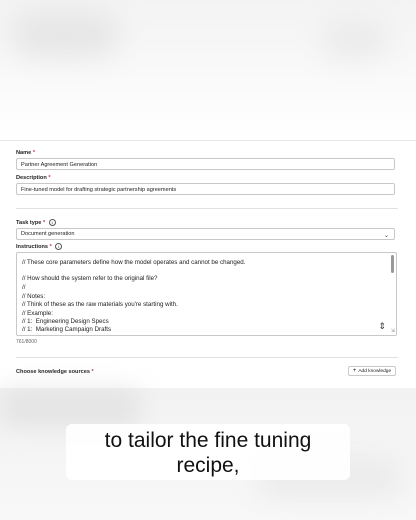 The image size is (416, 520). What do you see at coordinates (354, 371) in the screenshot?
I see `plus-icon: +` at bounding box center [354, 371].